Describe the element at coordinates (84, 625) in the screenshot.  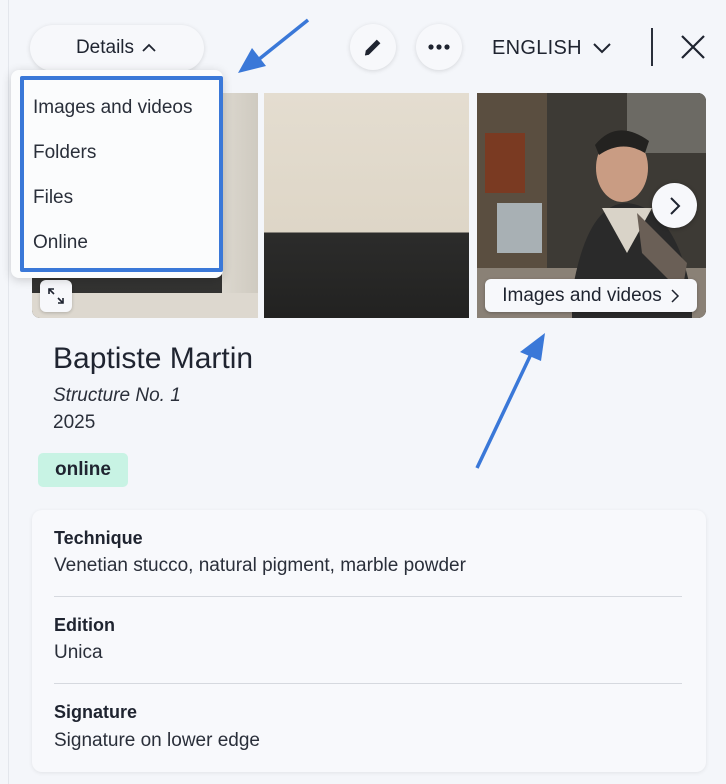
I see `edition-label: Edition` at that location.